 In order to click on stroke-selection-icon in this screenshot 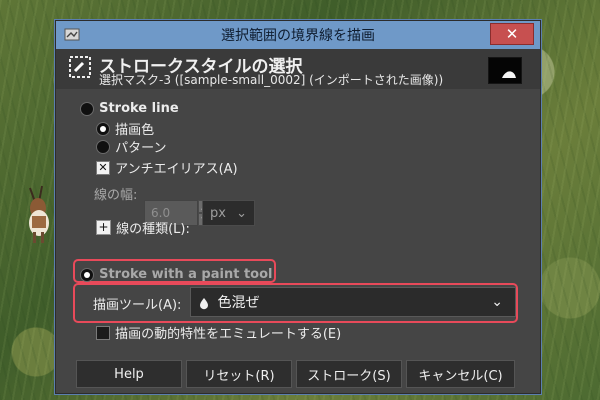, I will do `click(80, 67)`.